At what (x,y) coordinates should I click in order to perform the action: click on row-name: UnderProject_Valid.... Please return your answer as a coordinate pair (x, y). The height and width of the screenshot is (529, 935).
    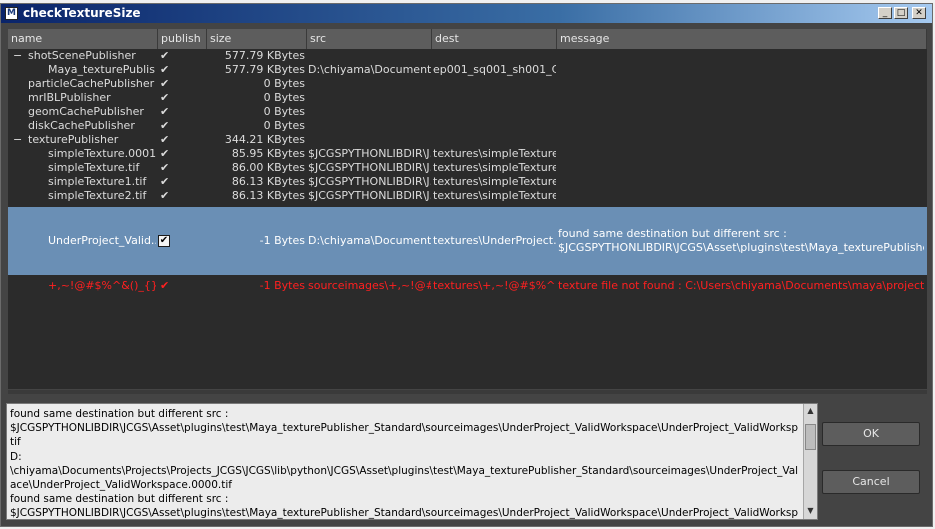
    Looking at the image, I should click on (102, 240).